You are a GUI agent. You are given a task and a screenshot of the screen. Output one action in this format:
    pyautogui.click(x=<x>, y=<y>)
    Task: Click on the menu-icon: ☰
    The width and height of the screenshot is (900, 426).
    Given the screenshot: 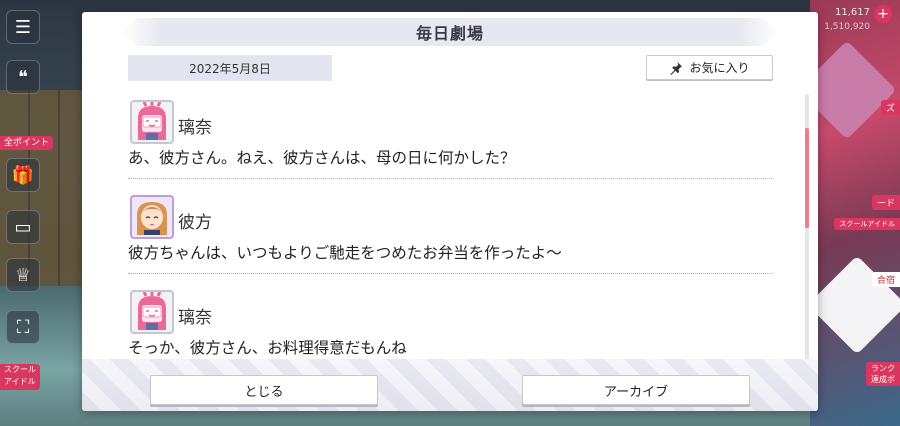 What is the action you would take?
    pyautogui.click(x=23, y=27)
    